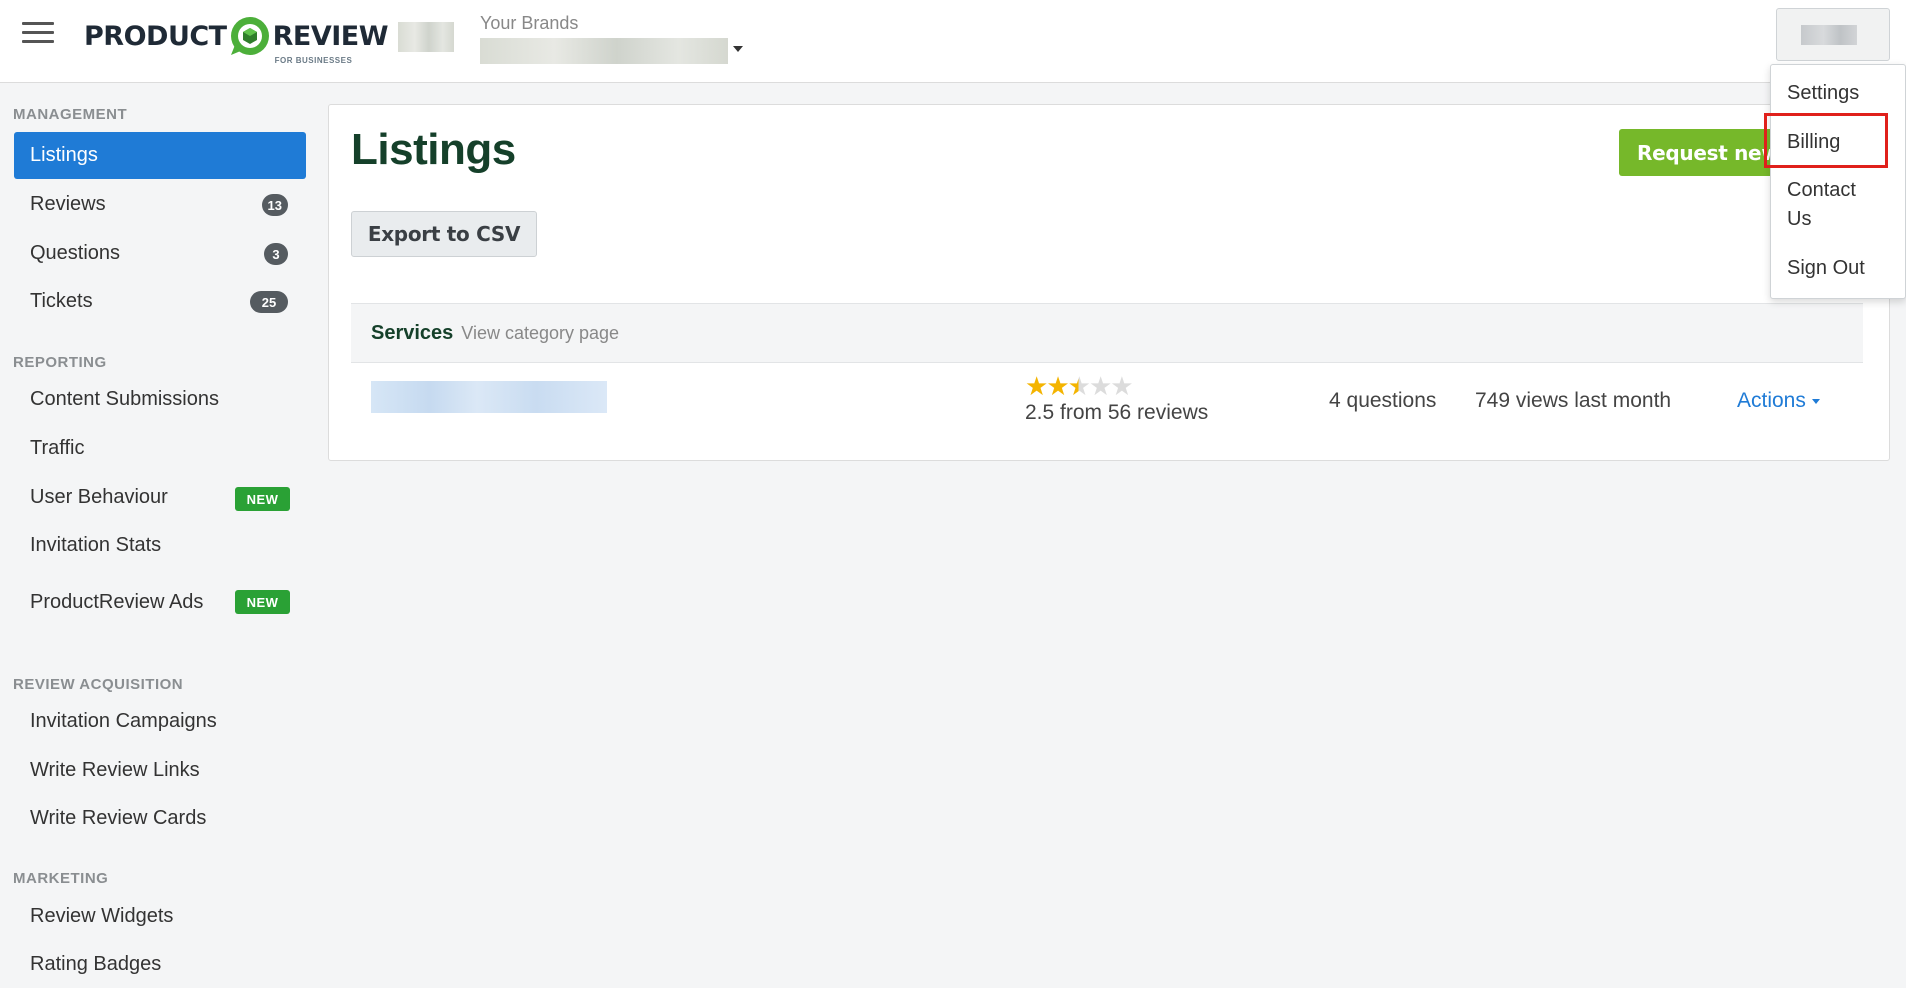 The width and height of the screenshot is (1906, 988). I want to click on reviews-count-badge: 13, so click(274, 205).